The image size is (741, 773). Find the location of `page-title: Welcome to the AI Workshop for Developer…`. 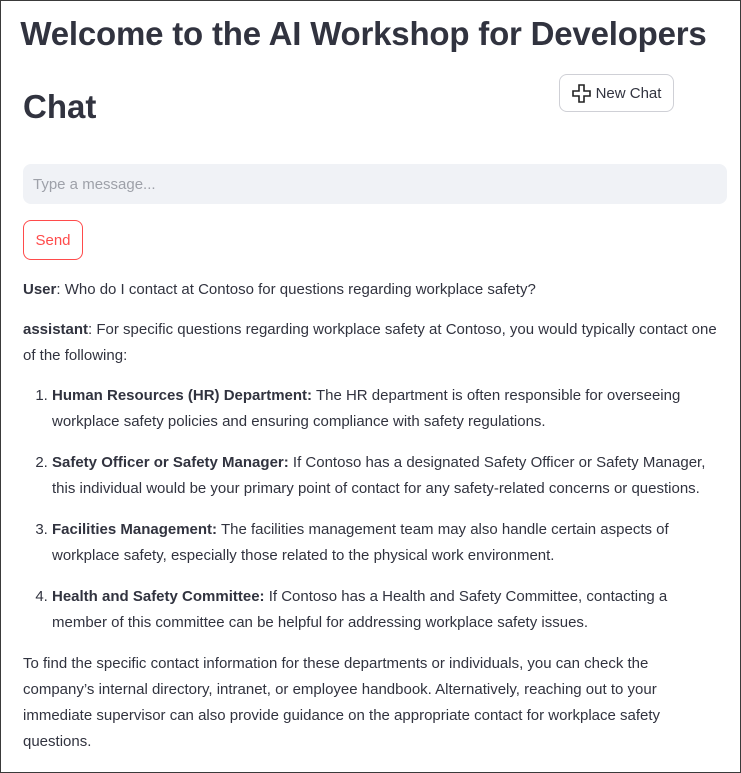

page-title: Welcome to the AI Workshop for Developer… is located at coordinates (363, 33).